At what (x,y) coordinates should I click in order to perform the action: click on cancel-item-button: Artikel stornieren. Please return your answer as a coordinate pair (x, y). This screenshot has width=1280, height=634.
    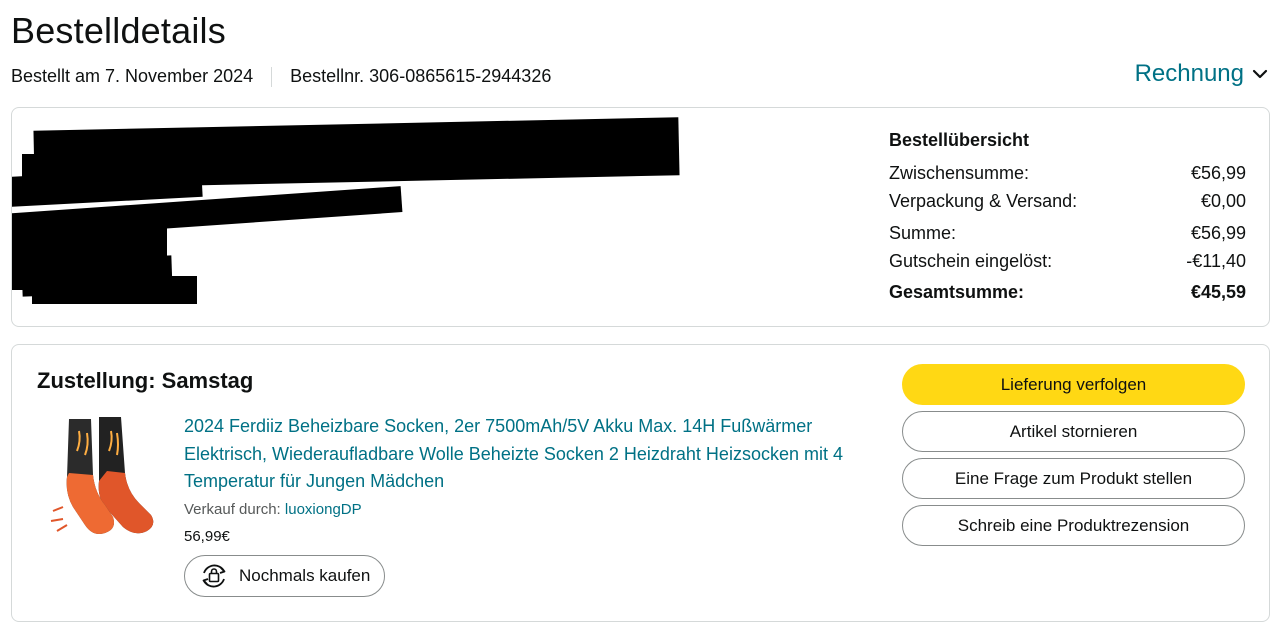
    Looking at the image, I should click on (1073, 431).